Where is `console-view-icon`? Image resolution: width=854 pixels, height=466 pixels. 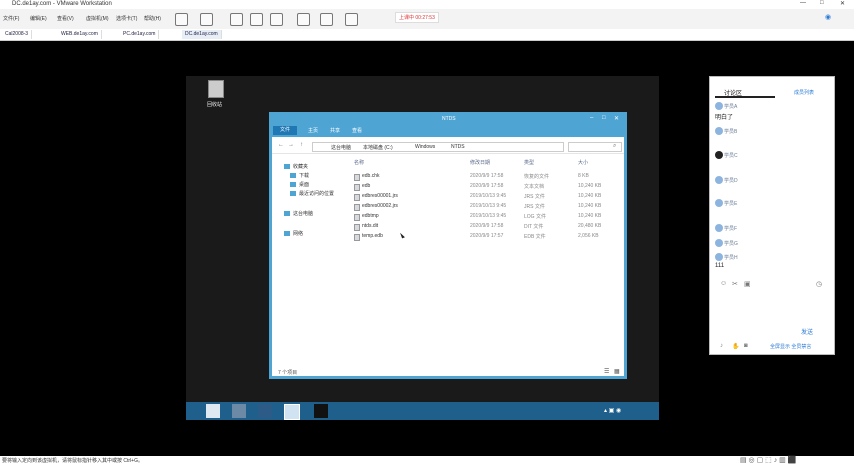 console-view-icon is located at coordinates (351, 19).